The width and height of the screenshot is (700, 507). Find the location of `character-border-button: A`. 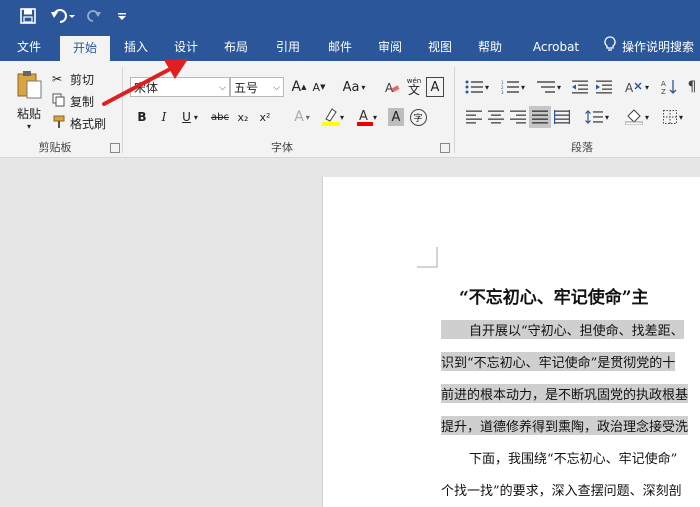

character-border-button: A is located at coordinates (435, 87).